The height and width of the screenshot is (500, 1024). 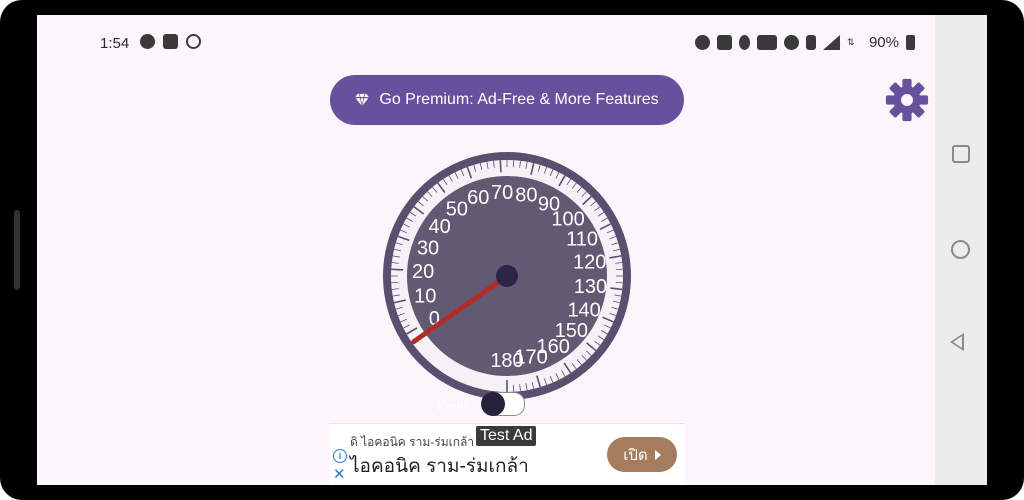 I want to click on 5g-icon: ⇅, so click(x=850, y=42).